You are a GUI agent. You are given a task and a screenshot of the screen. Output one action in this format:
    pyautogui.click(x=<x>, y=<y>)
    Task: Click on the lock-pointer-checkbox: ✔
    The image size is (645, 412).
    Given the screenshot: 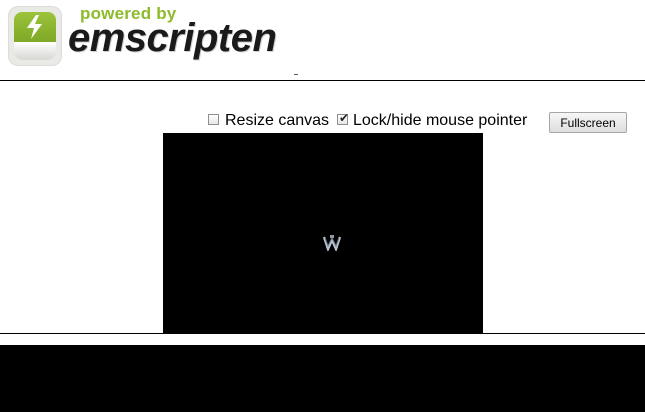 What is the action you would take?
    pyautogui.click(x=343, y=118)
    